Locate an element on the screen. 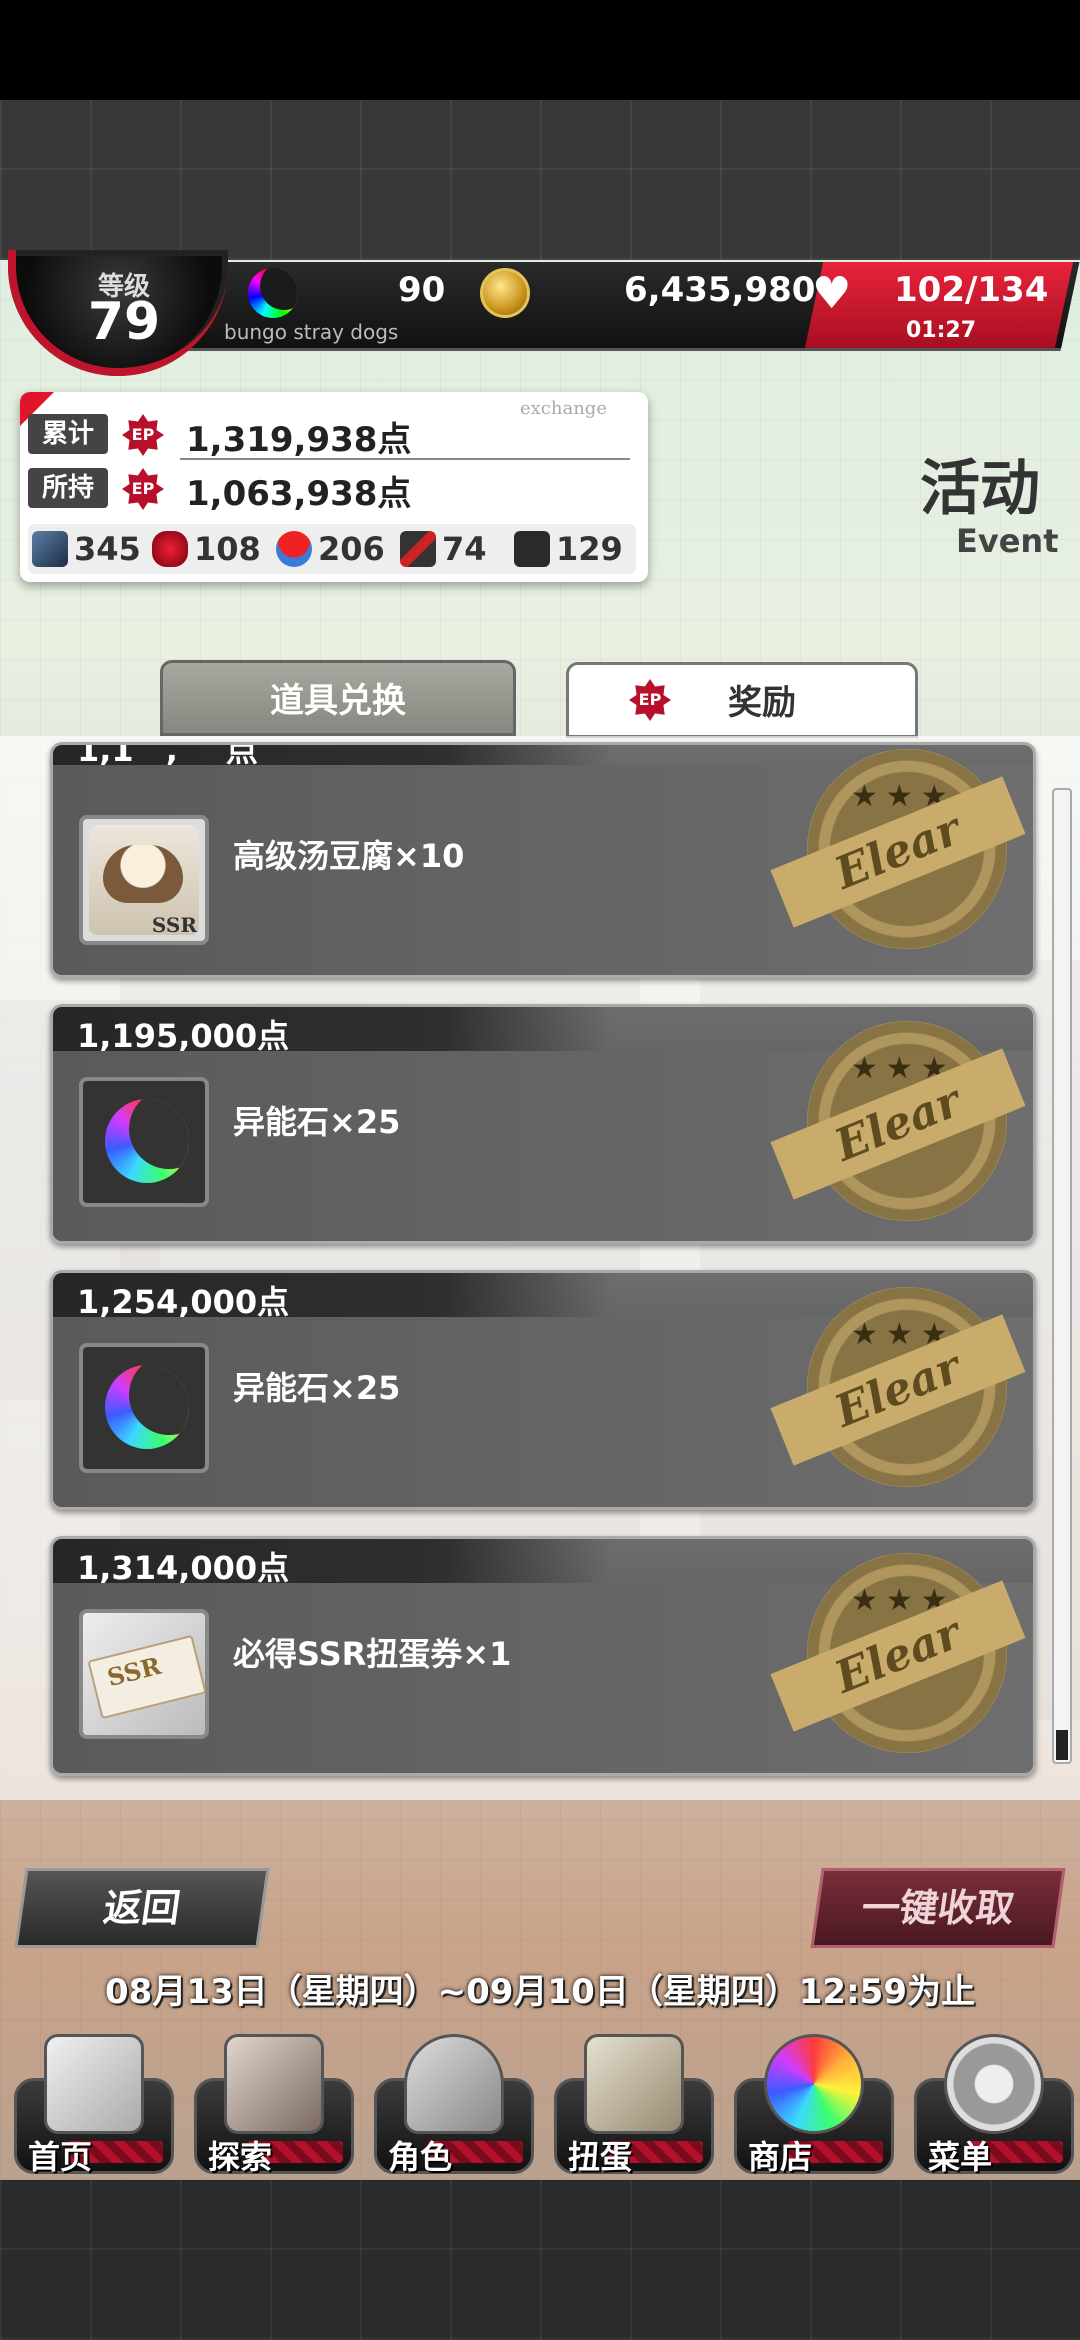 This screenshot has height=2340, width=1080. reward-row: 1,254,000点 异能石×25 ★★★ Elear is located at coordinates (543, 1390).